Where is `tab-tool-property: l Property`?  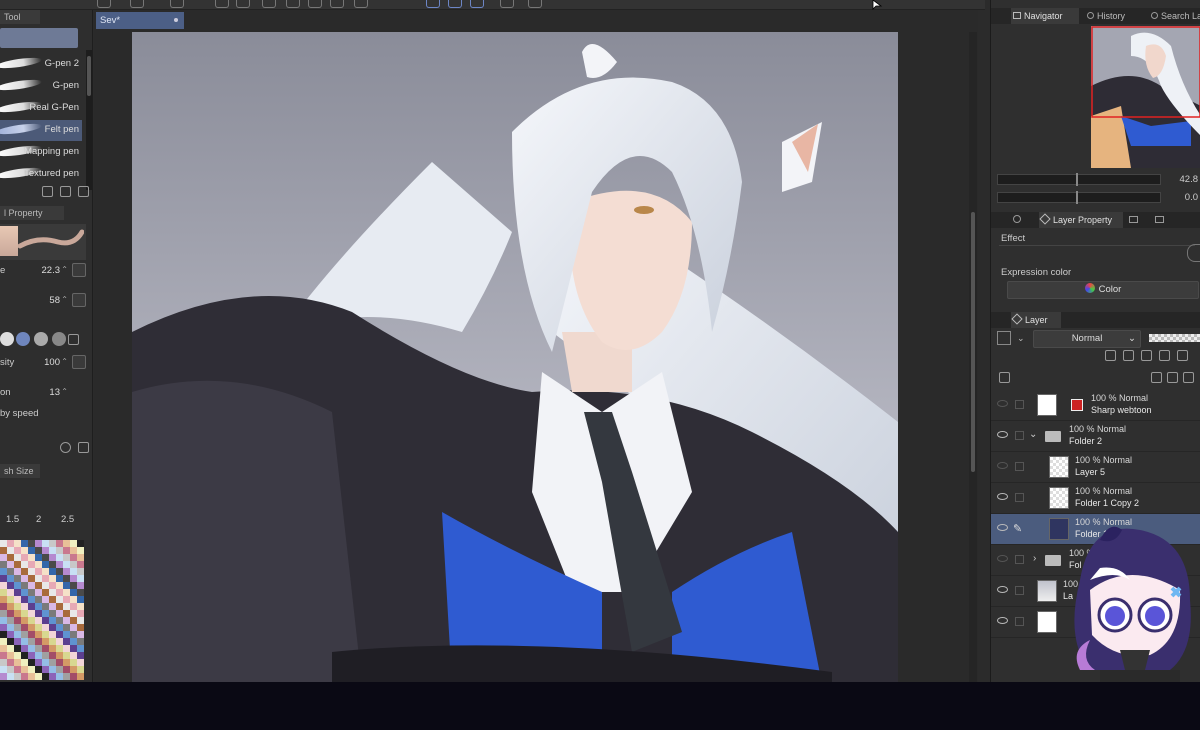
tab-tool-property: l Property is located at coordinates (32, 213).